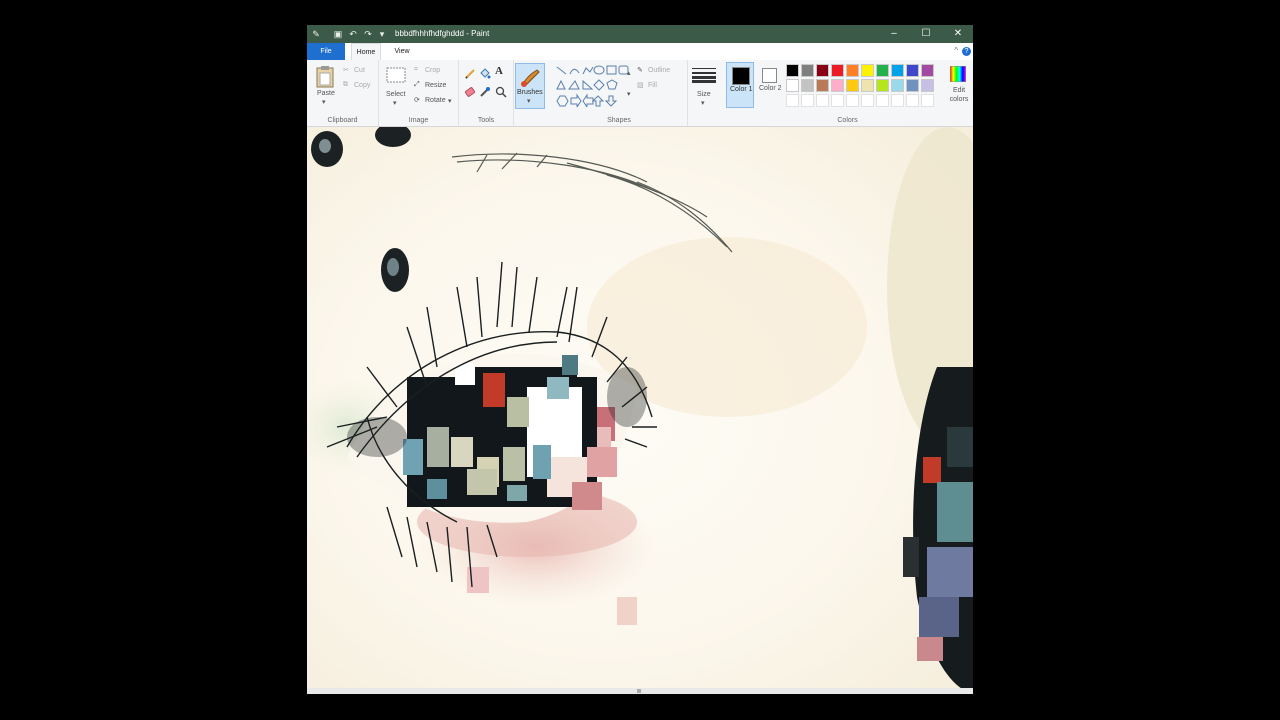  What do you see at coordinates (501, 92) in the screenshot?
I see `magnifier-icon` at bounding box center [501, 92].